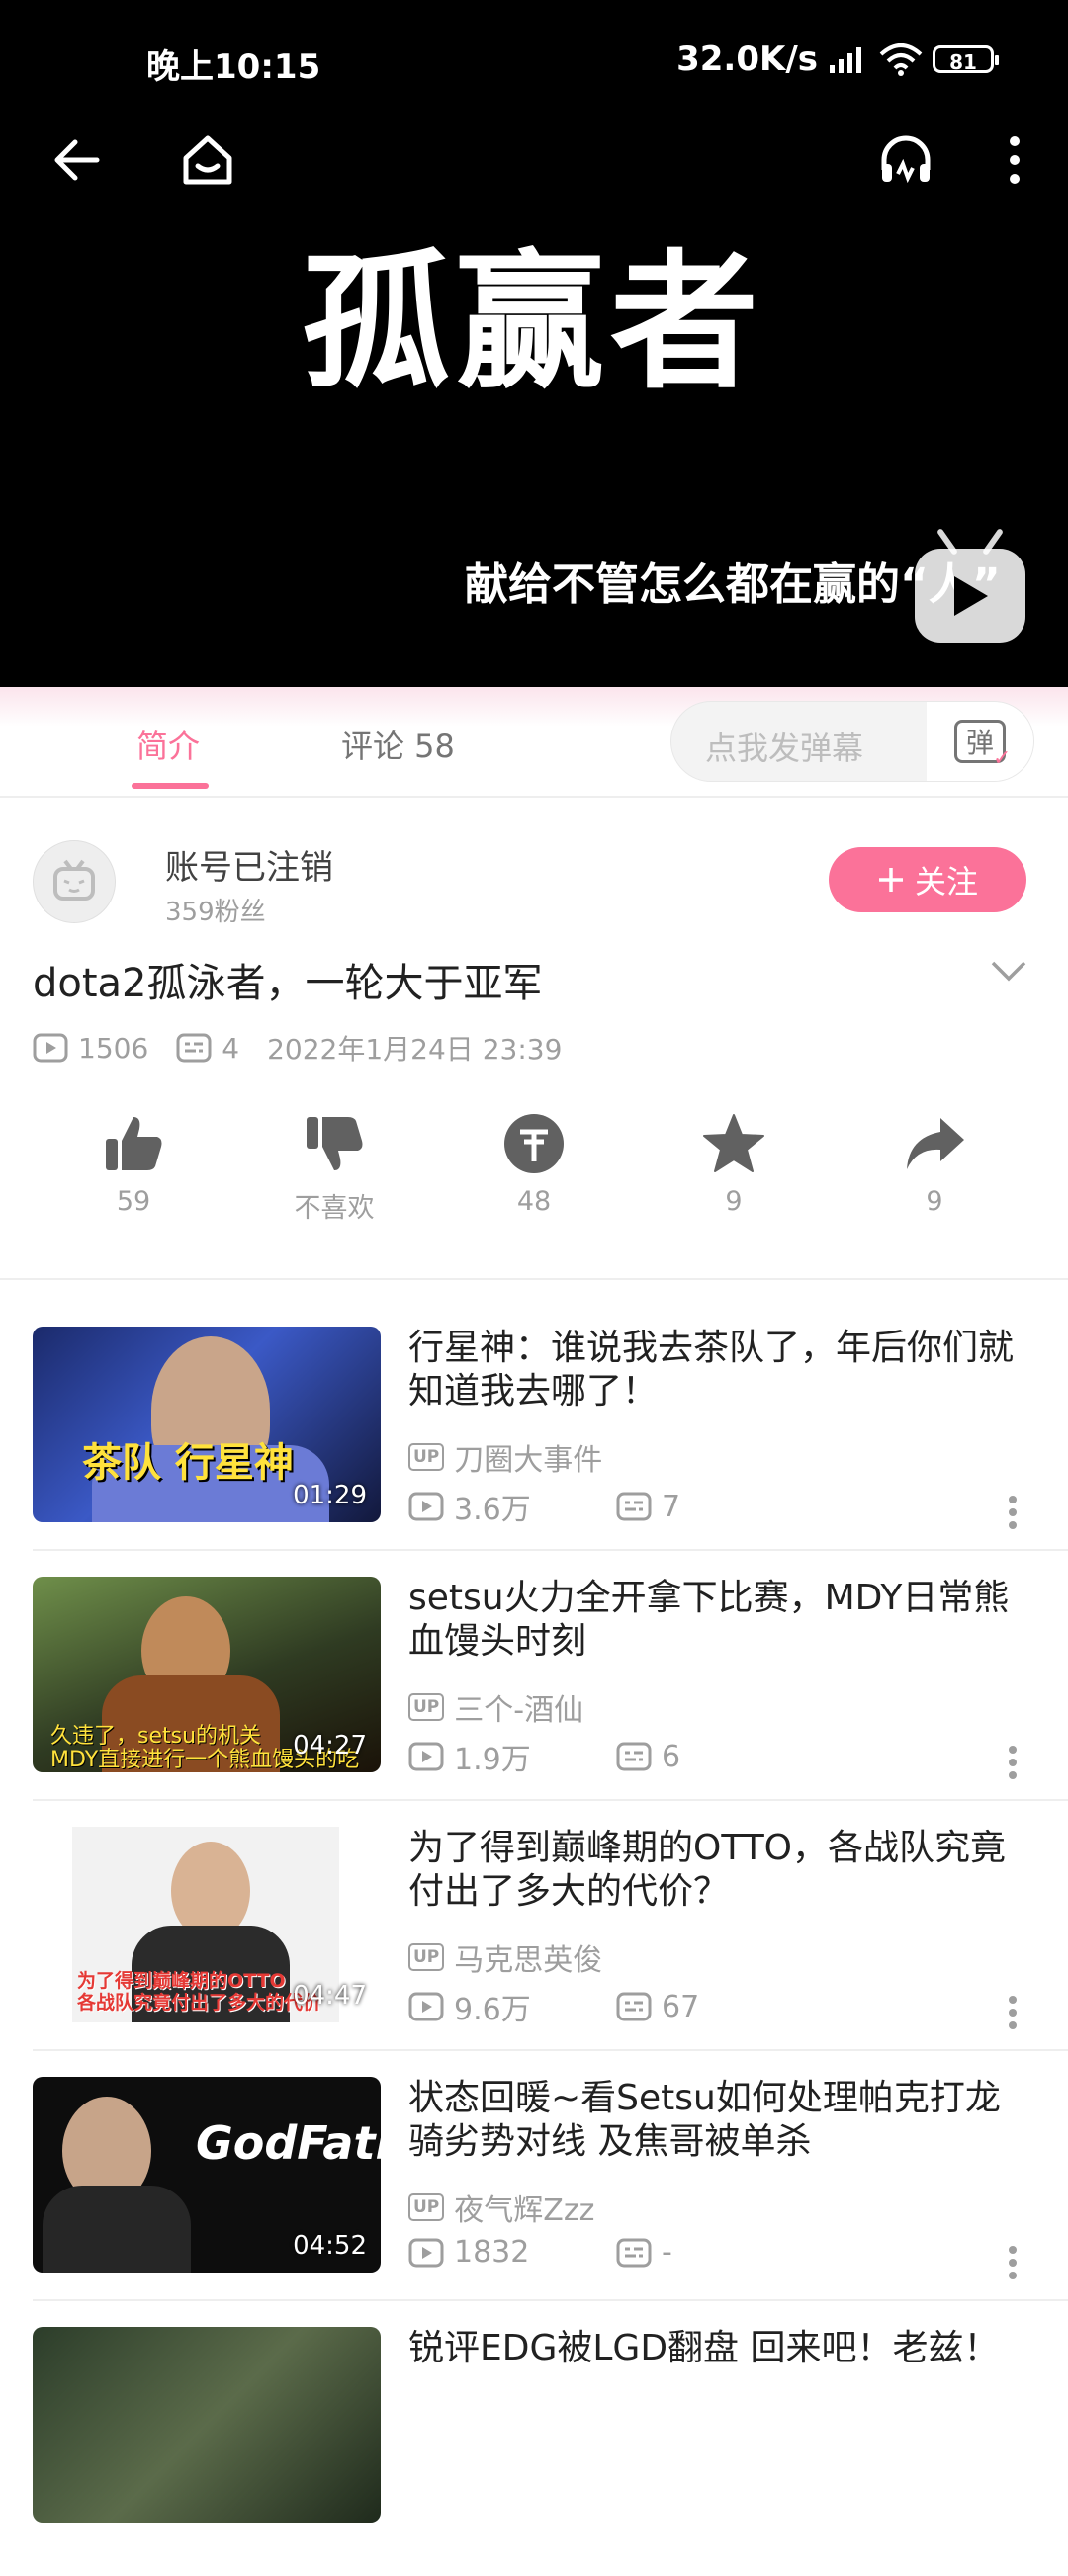 The height and width of the screenshot is (2576, 1068). I want to click on follow-button: 关注, so click(928, 879).